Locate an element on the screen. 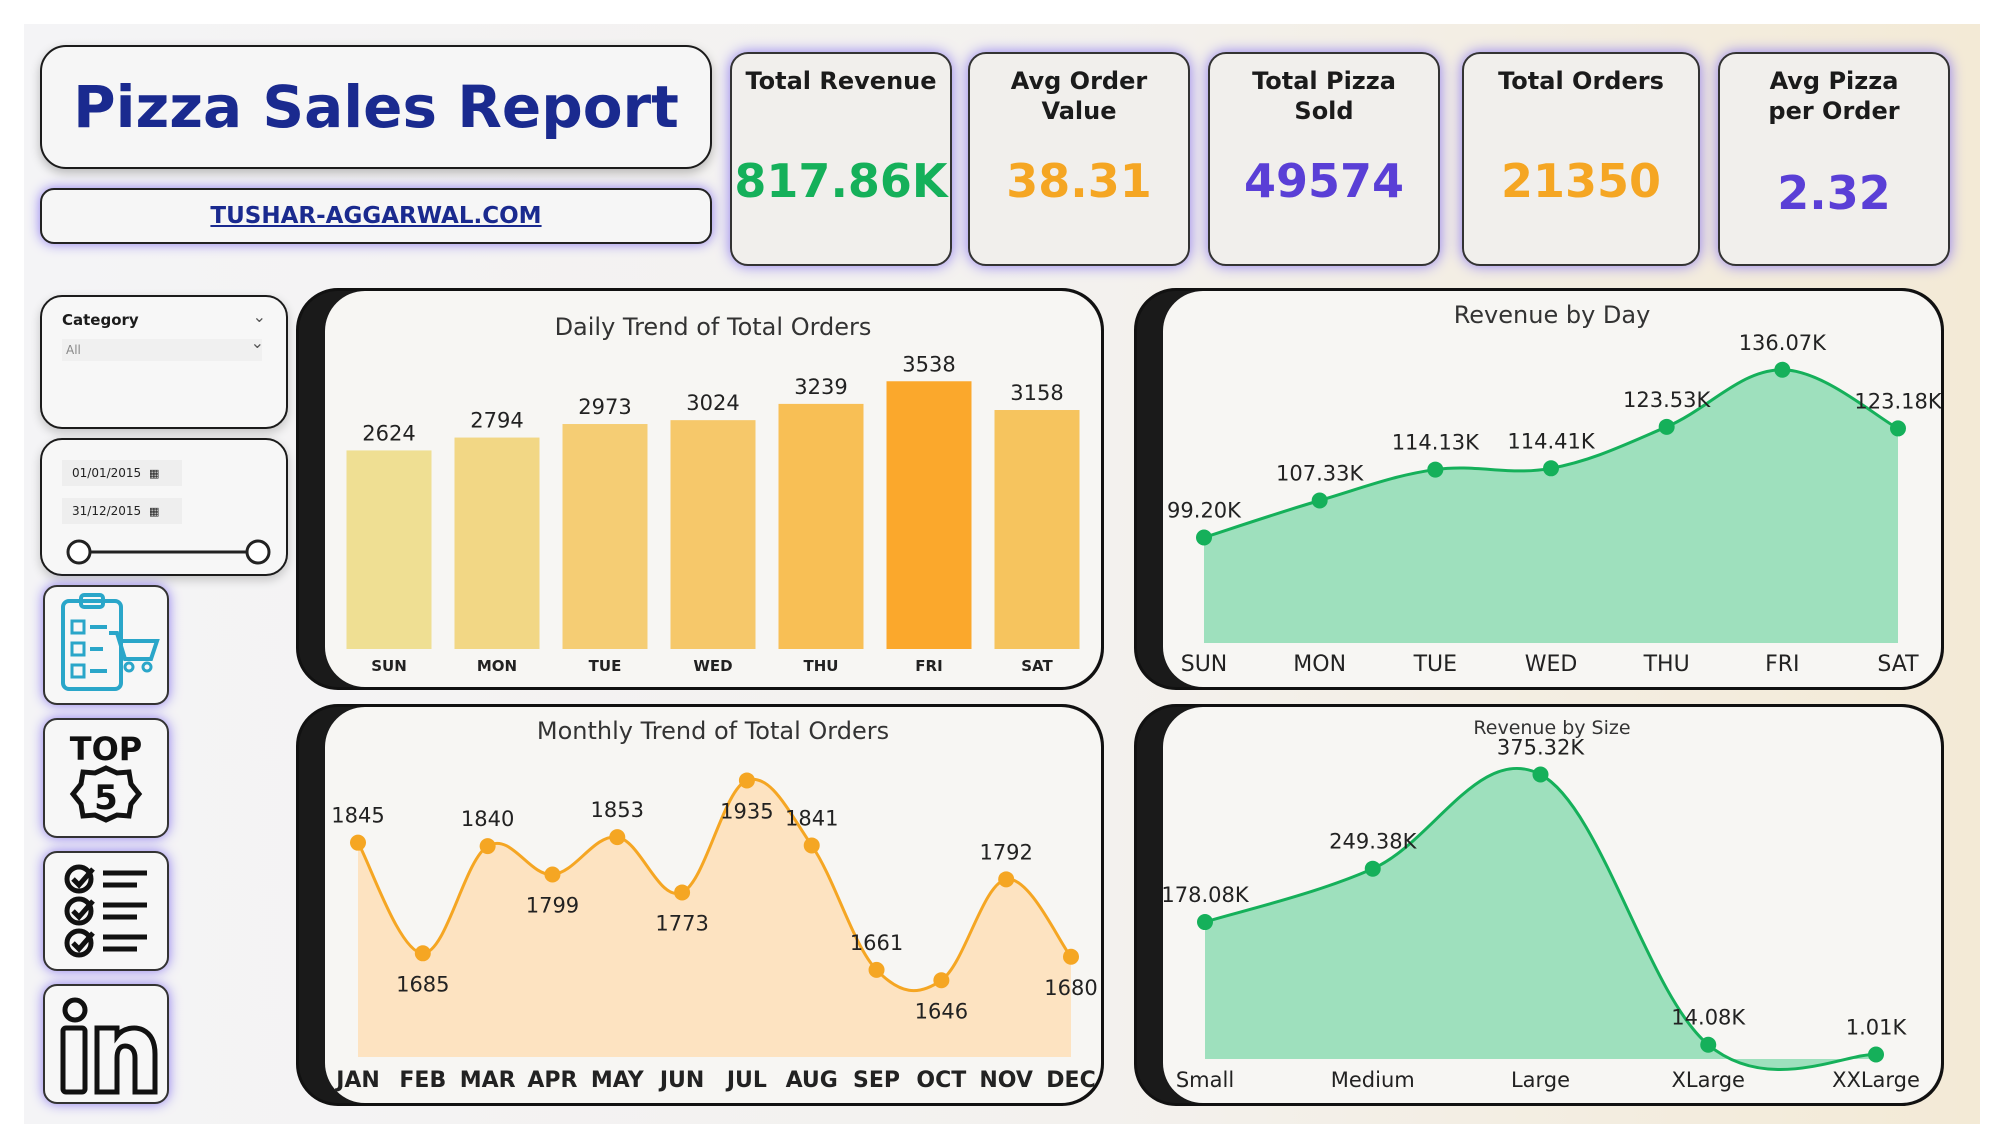 The image size is (2000, 1146). checklist-cart-icon is located at coordinates (110, 642).